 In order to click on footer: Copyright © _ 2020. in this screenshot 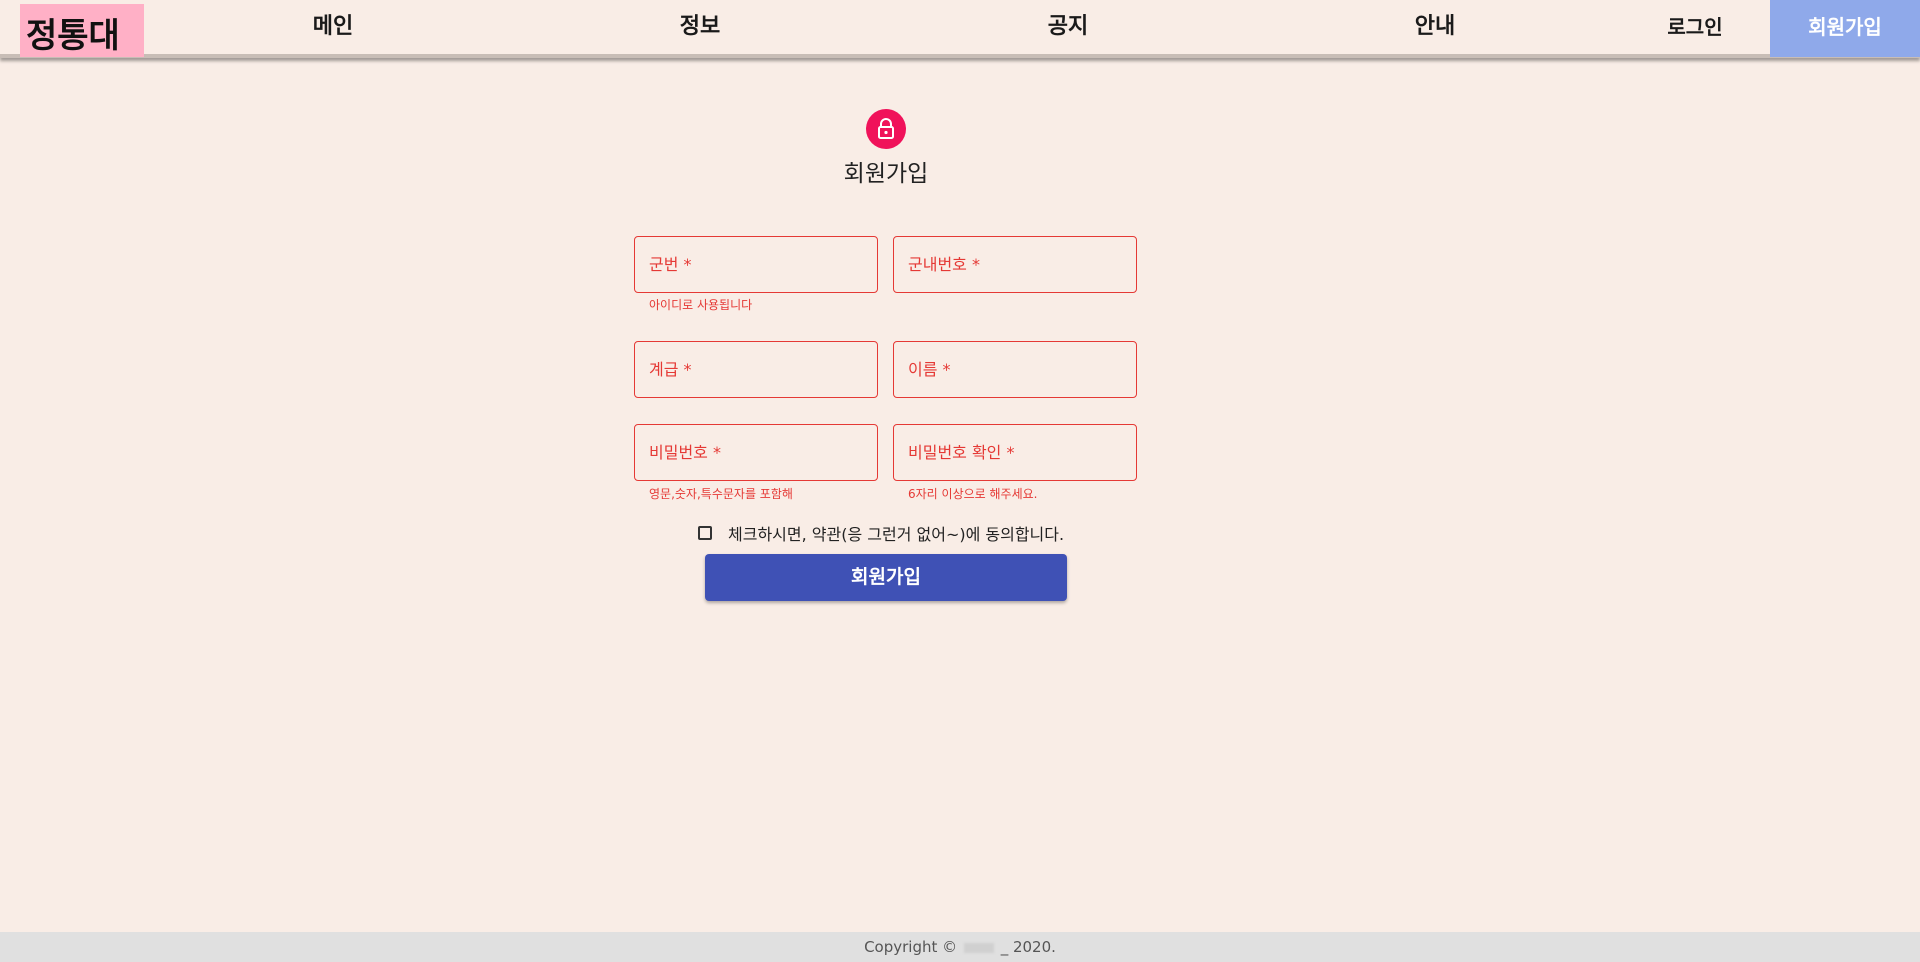, I will do `click(960, 947)`.